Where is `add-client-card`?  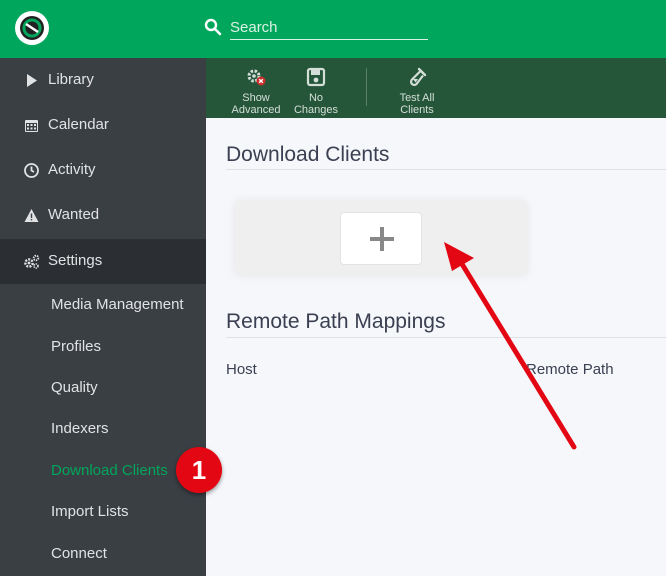 add-client-card is located at coordinates (381, 238).